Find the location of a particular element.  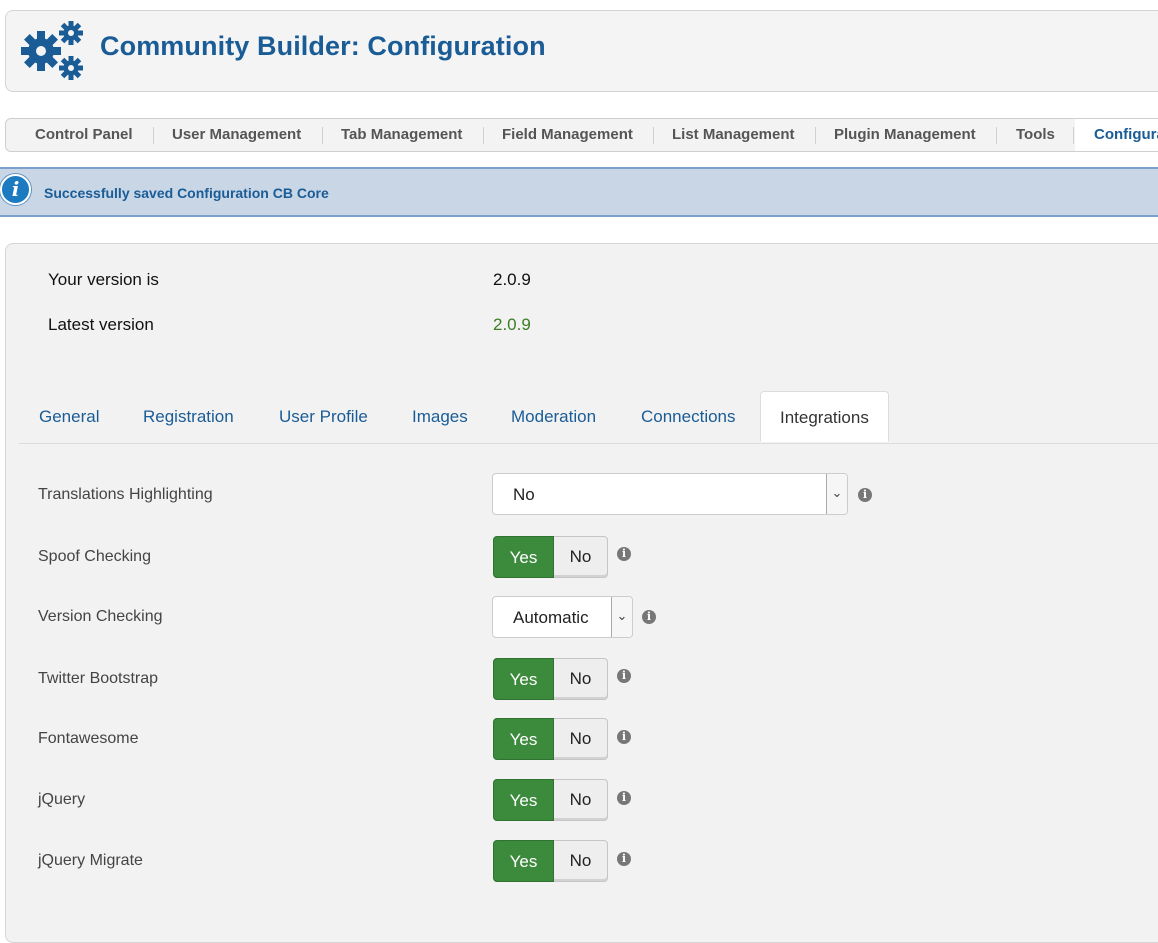

twitter-bootstrap-label: Twitter Bootstrap is located at coordinates (98, 678).